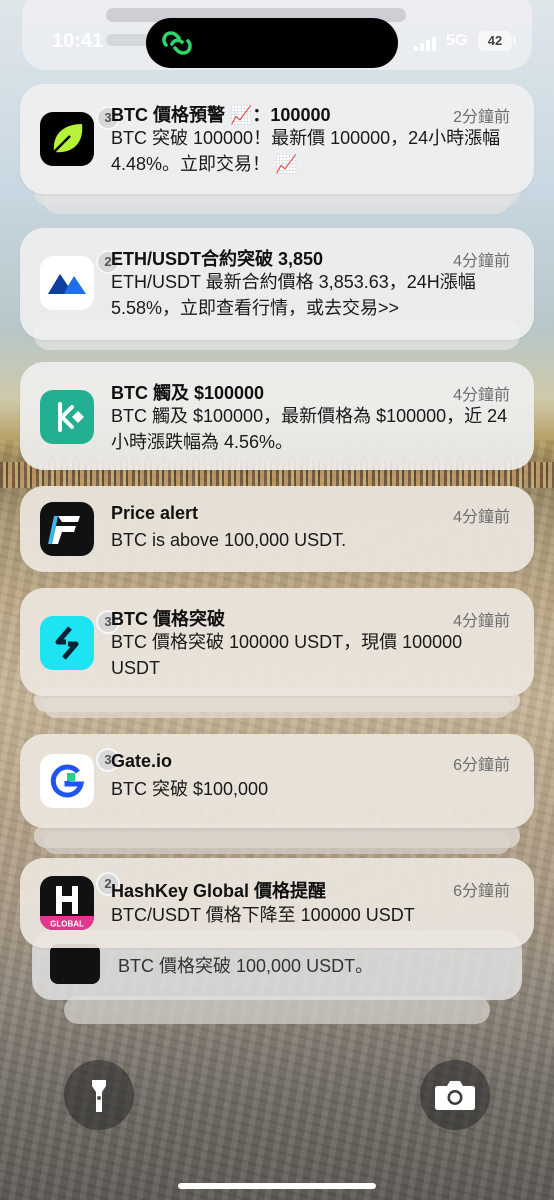 This screenshot has width=554, height=1200. I want to click on hashkey-app-icon: GLOBAL, so click(67, 903).